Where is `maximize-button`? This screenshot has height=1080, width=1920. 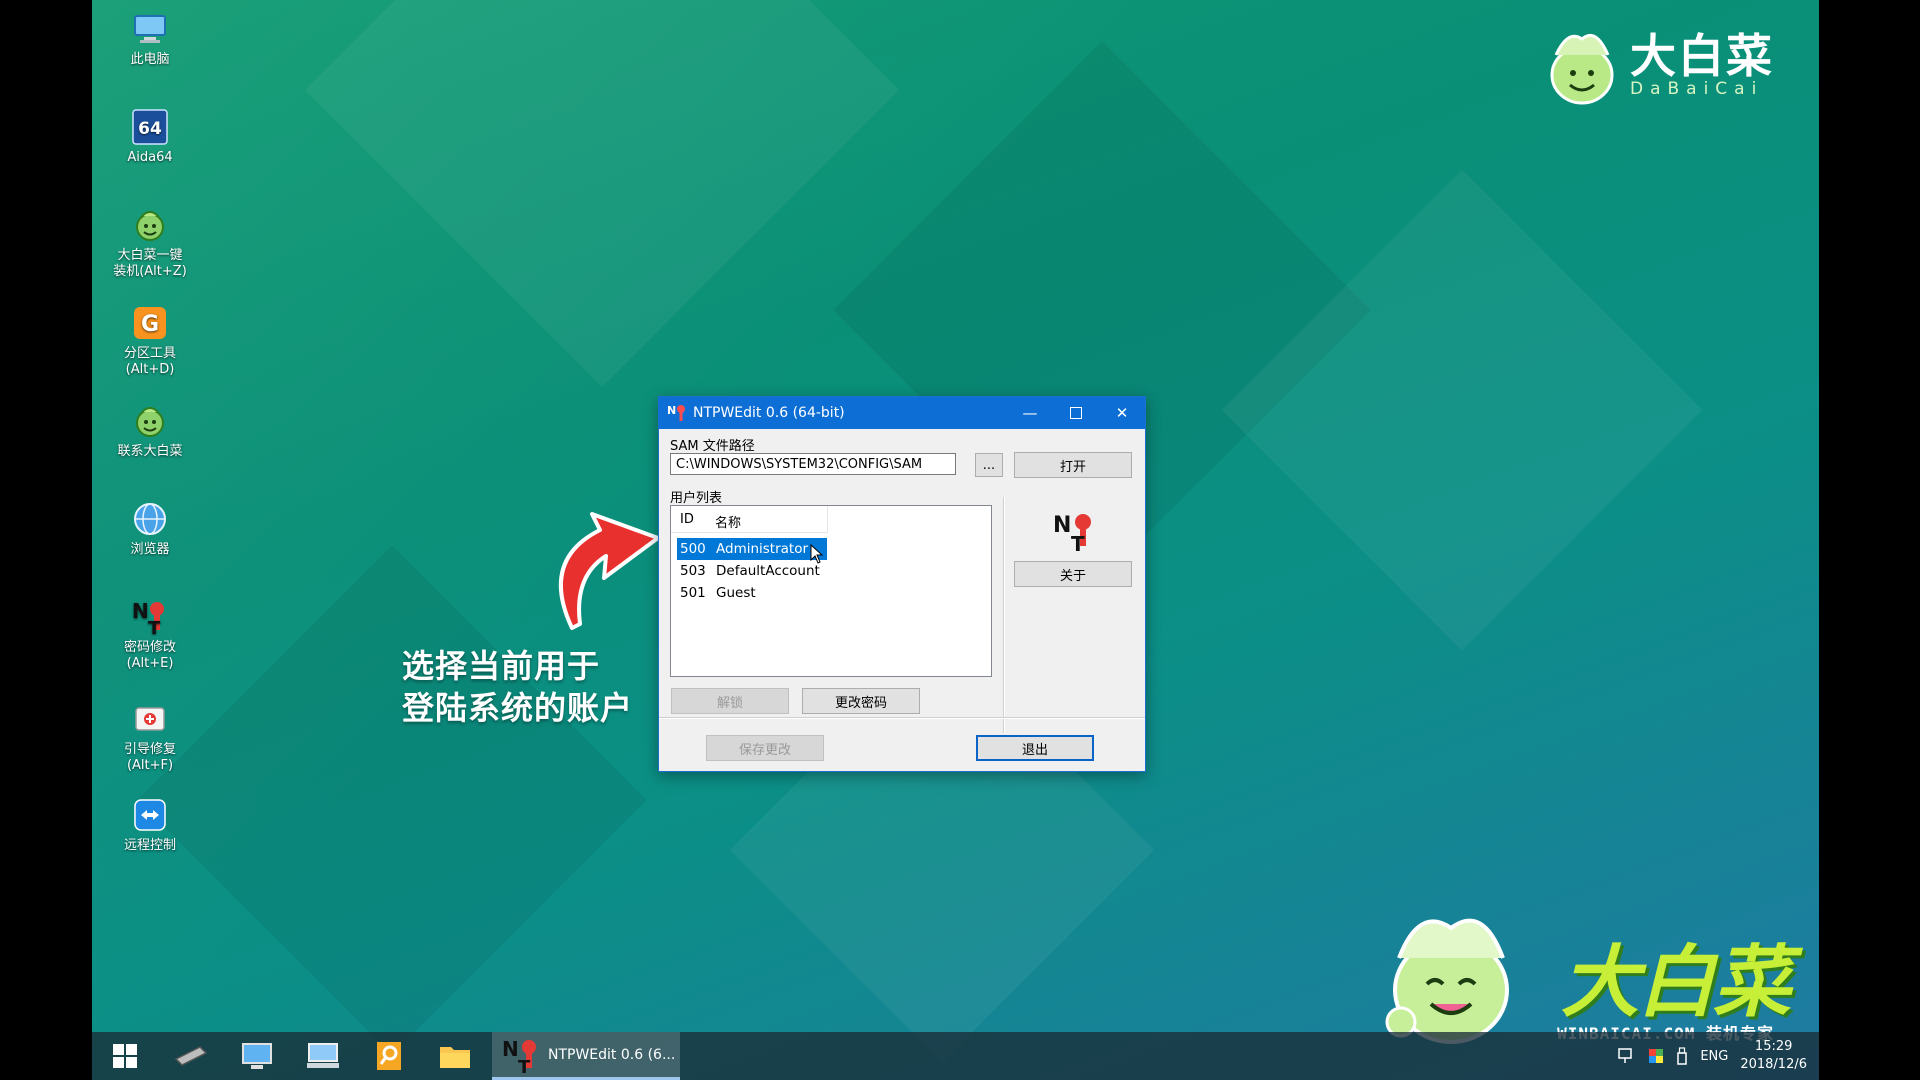 maximize-button is located at coordinates (1076, 413).